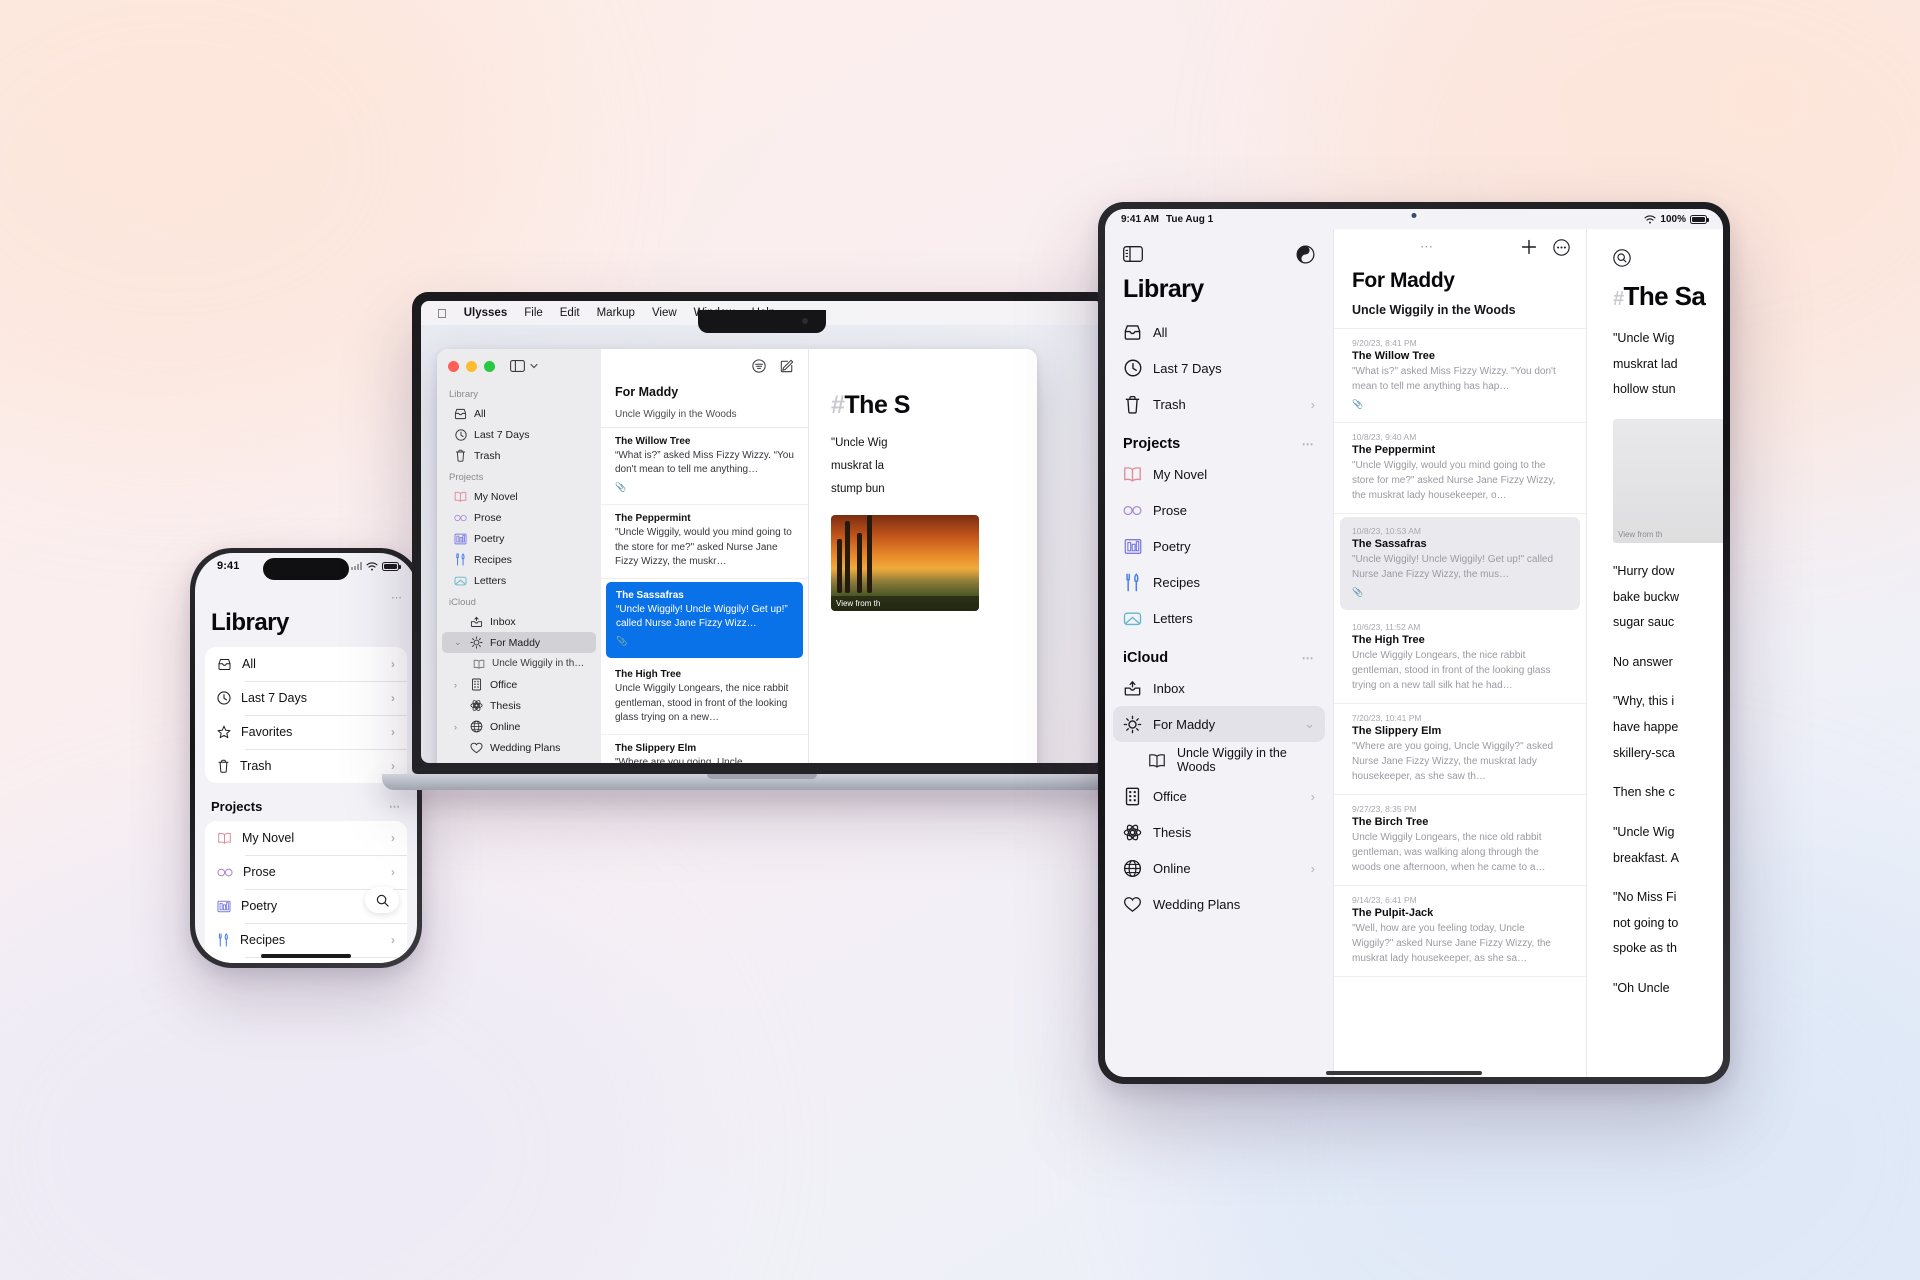 The image size is (1920, 1280). What do you see at coordinates (382, 900) in the screenshot?
I see `search-button` at bounding box center [382, 900].